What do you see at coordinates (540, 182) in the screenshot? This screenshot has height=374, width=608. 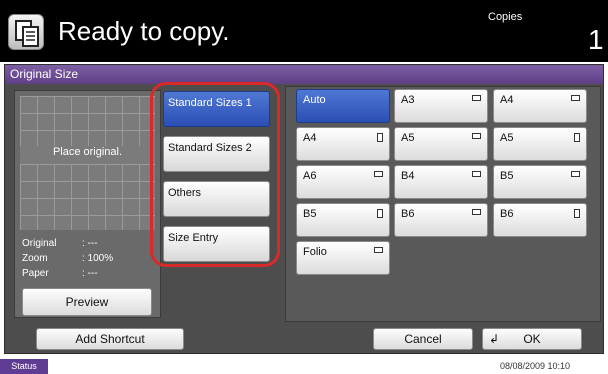 I see `size-button-b5-landscape: B5` at bounding box center [540, 182].